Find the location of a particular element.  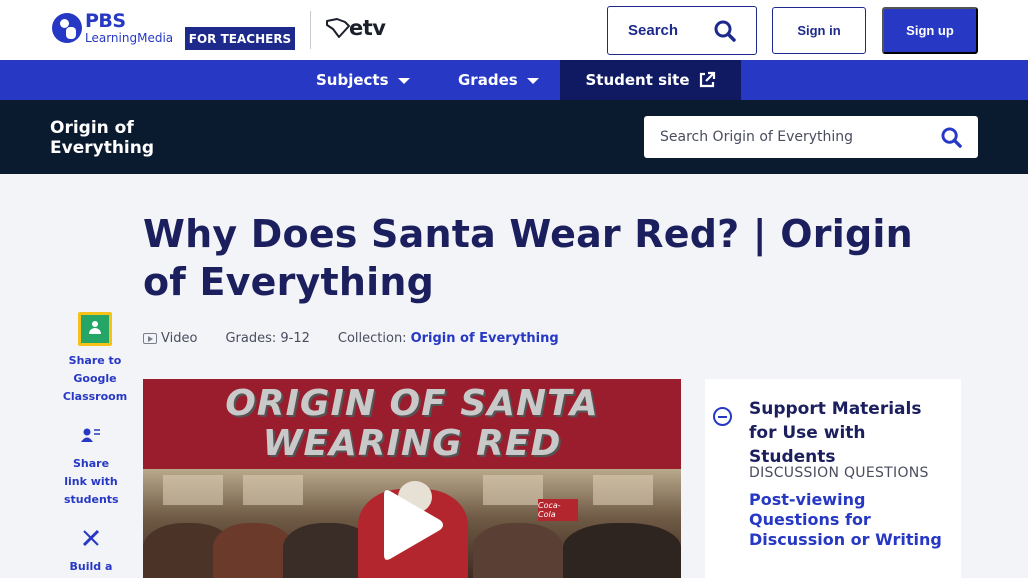

share-google-classroom: Share to Google Classroom is located at coordinates (95, 359).